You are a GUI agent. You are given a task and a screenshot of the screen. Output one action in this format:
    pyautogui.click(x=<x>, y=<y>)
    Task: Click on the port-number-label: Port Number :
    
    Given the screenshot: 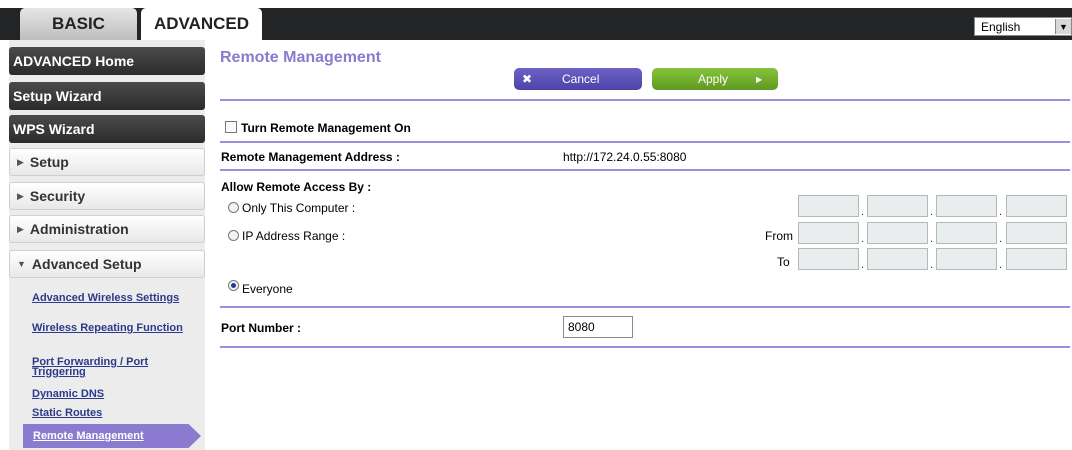 What is the action you would take?
    pyautogui.click(x=261, y=328)
    